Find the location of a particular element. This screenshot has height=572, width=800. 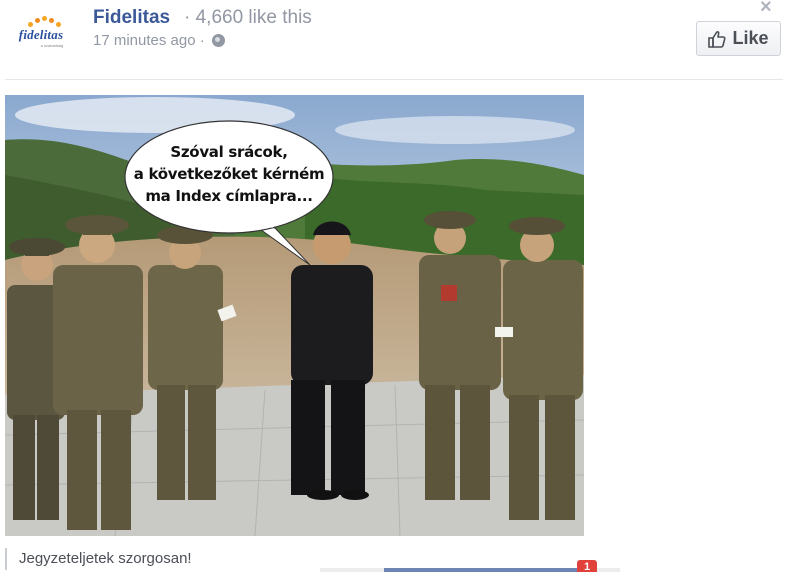

globe-icon is located at coordinates (218, 40).